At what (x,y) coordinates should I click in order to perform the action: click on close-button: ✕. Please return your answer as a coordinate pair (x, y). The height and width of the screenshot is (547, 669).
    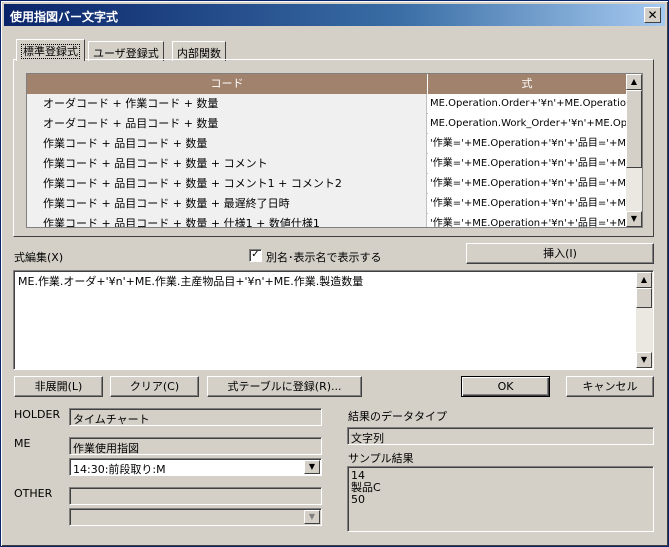
    Looking at the image, I should click on (652, 15).